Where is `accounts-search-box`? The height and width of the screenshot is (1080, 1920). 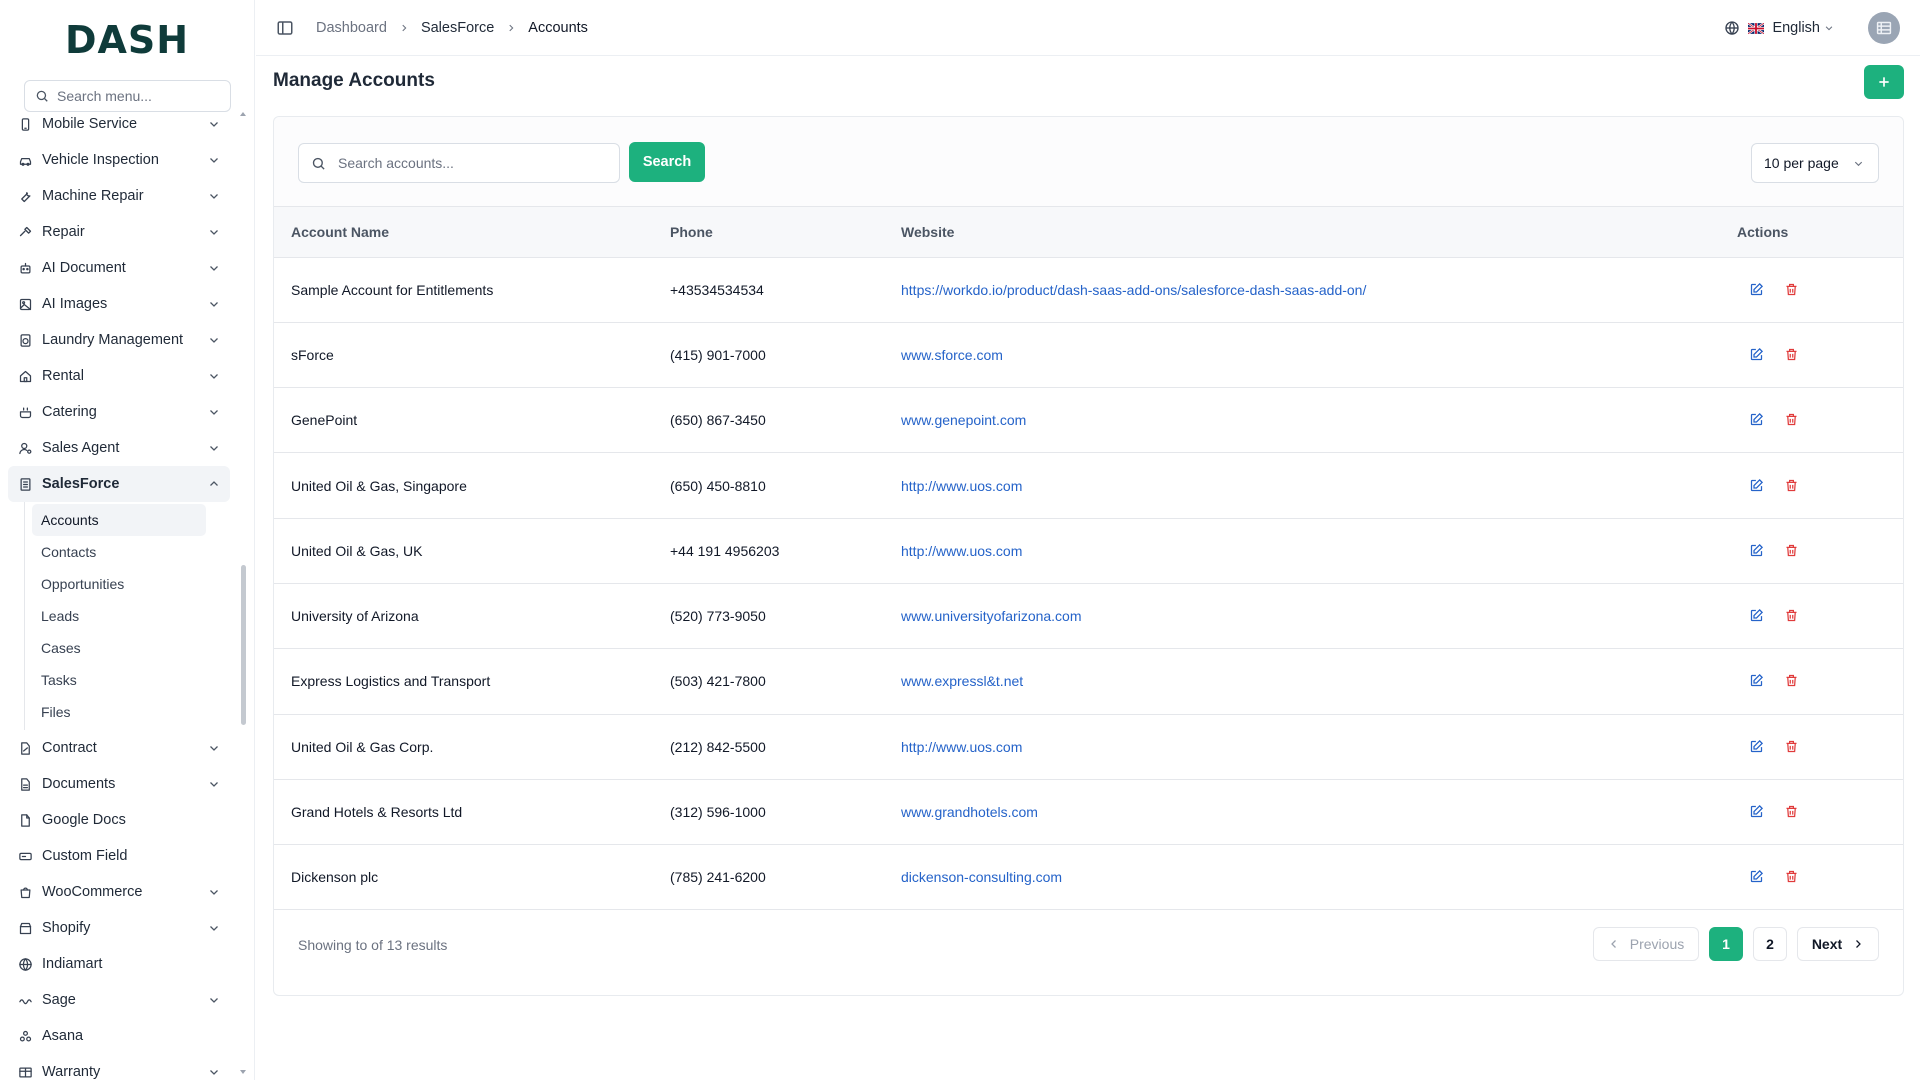
accounts-search-box is located at coordinates (459, 163).